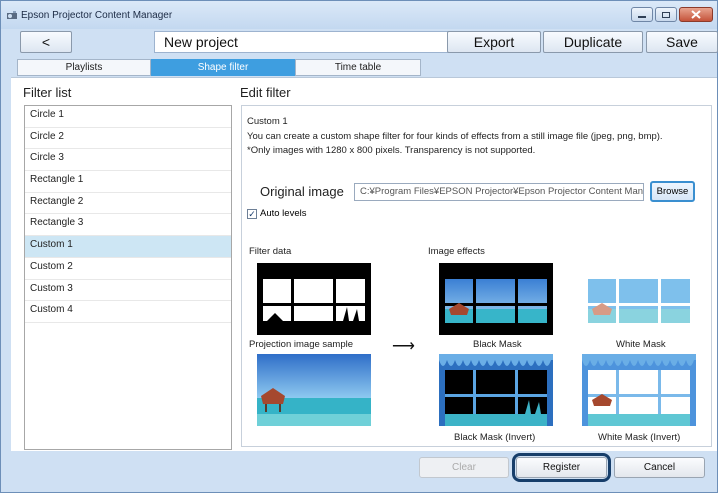  I want to click on duplicate-button: Duplicate, so click(593, 42).